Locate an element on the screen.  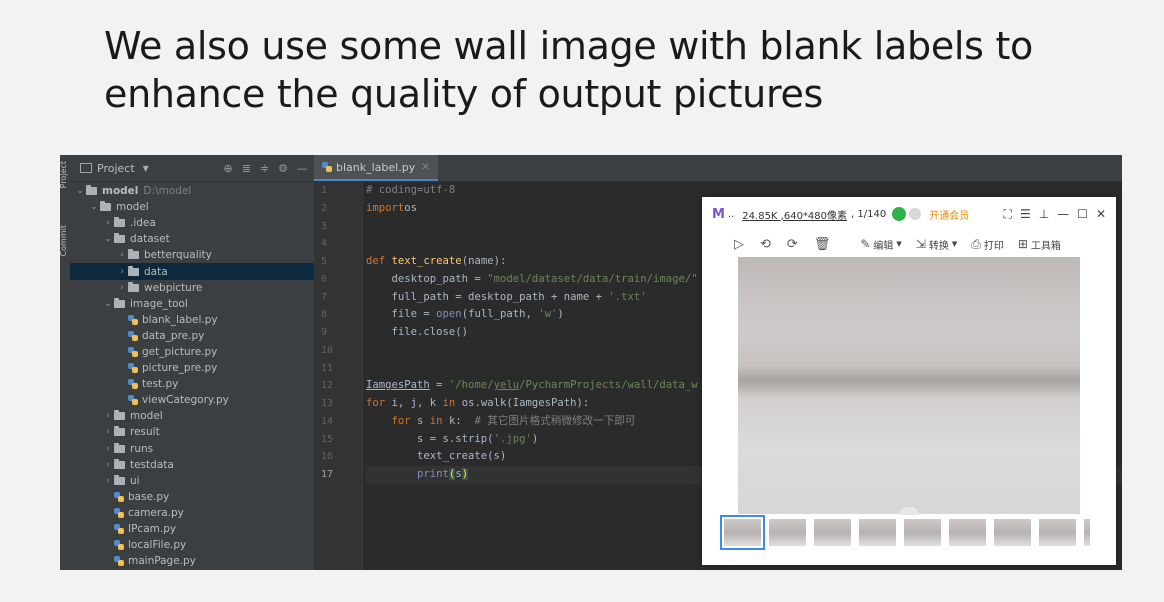
tree-item-webpicture: › webpicture is located at coordinates (192, 288).